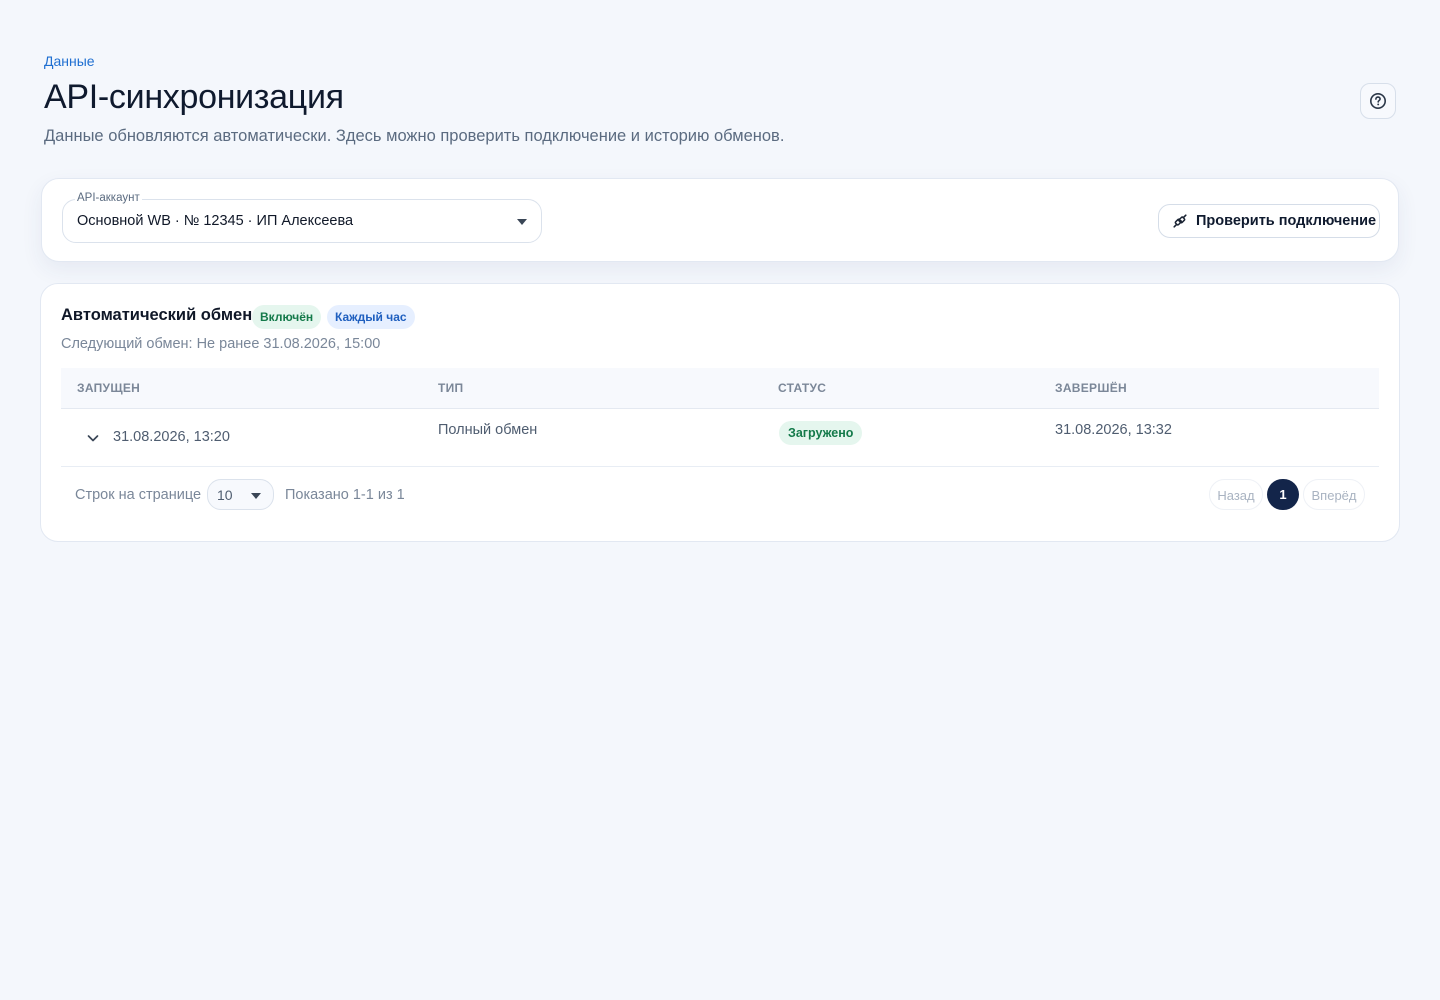  I want to click on expand-row-button, so click(93, 438).